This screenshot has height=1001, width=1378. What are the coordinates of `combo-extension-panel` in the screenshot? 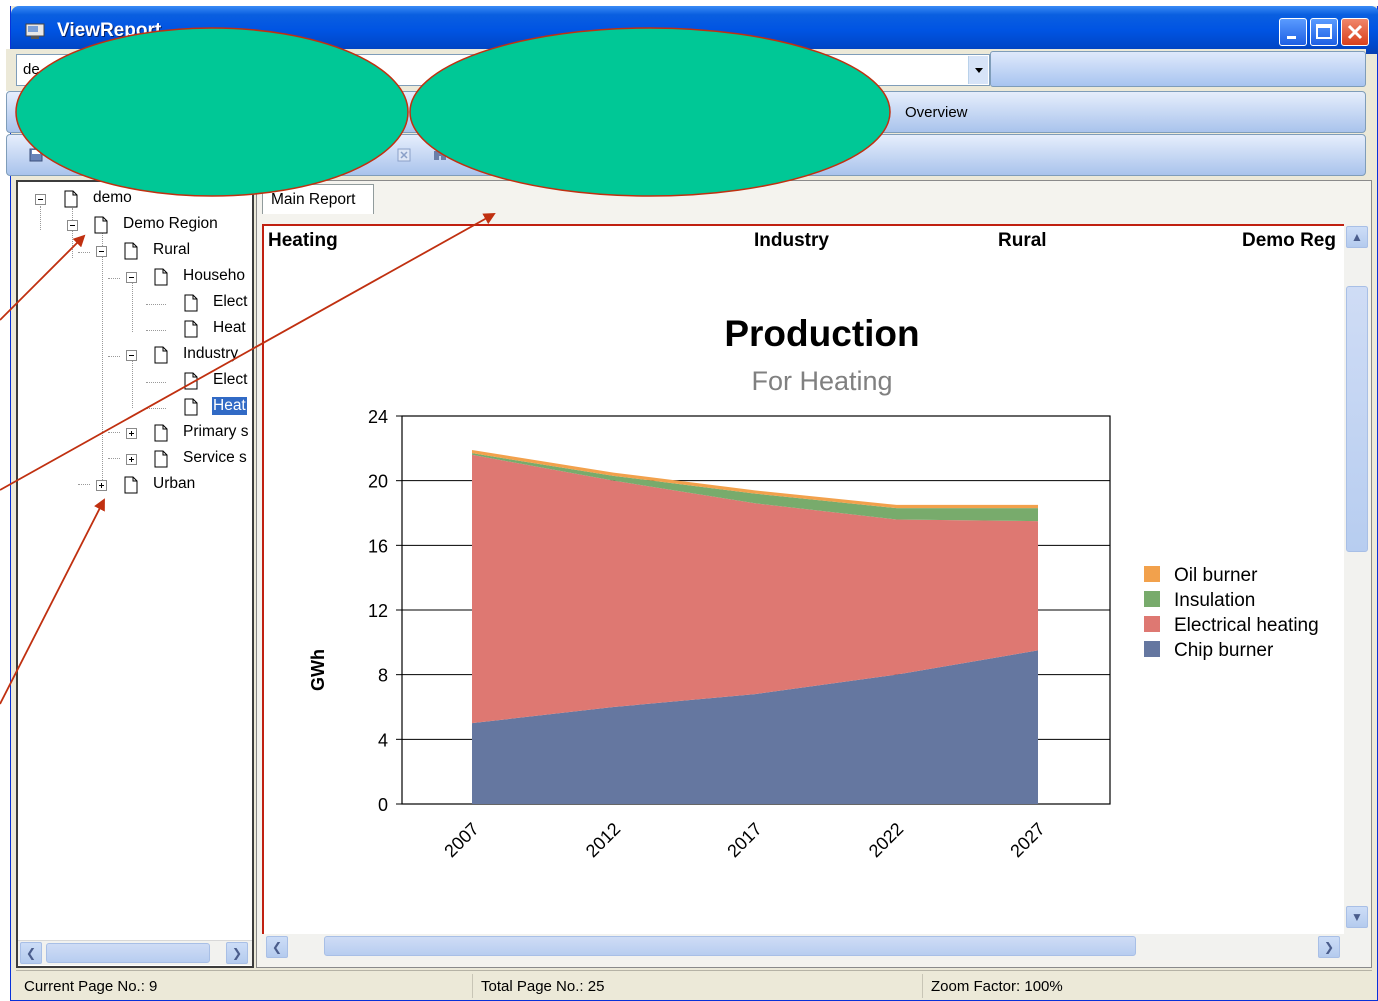 It's located at (1178, 69).